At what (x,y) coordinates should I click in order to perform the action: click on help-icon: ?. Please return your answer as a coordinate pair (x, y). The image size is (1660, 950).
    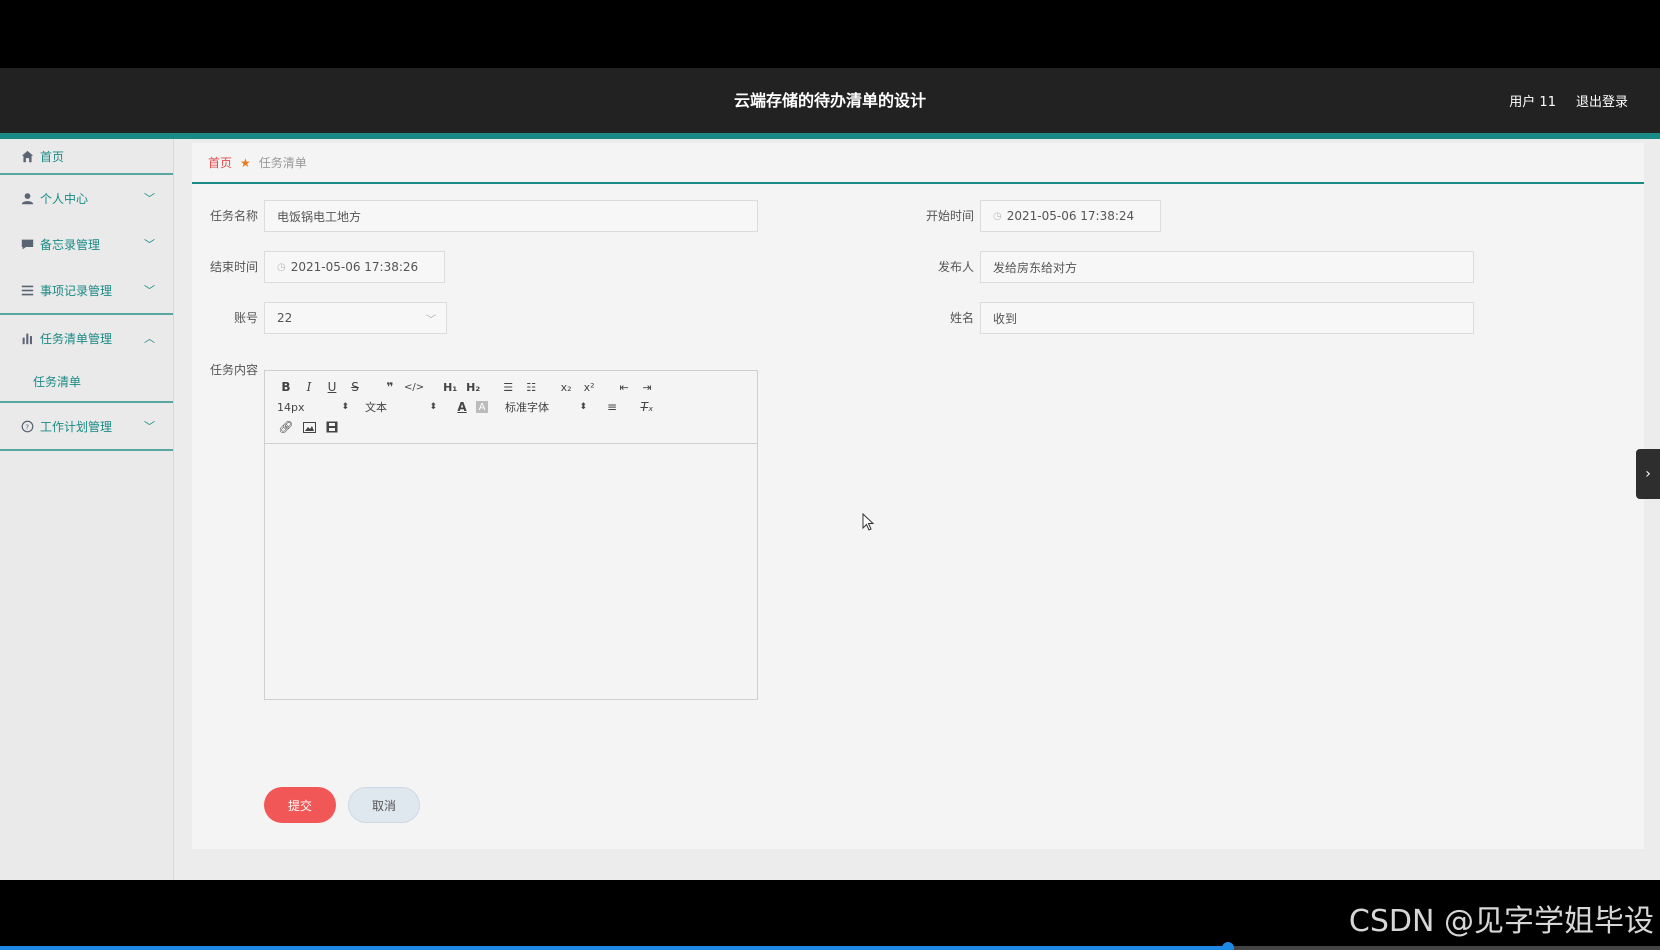
    Looking at the image, I should click on (27, 426).